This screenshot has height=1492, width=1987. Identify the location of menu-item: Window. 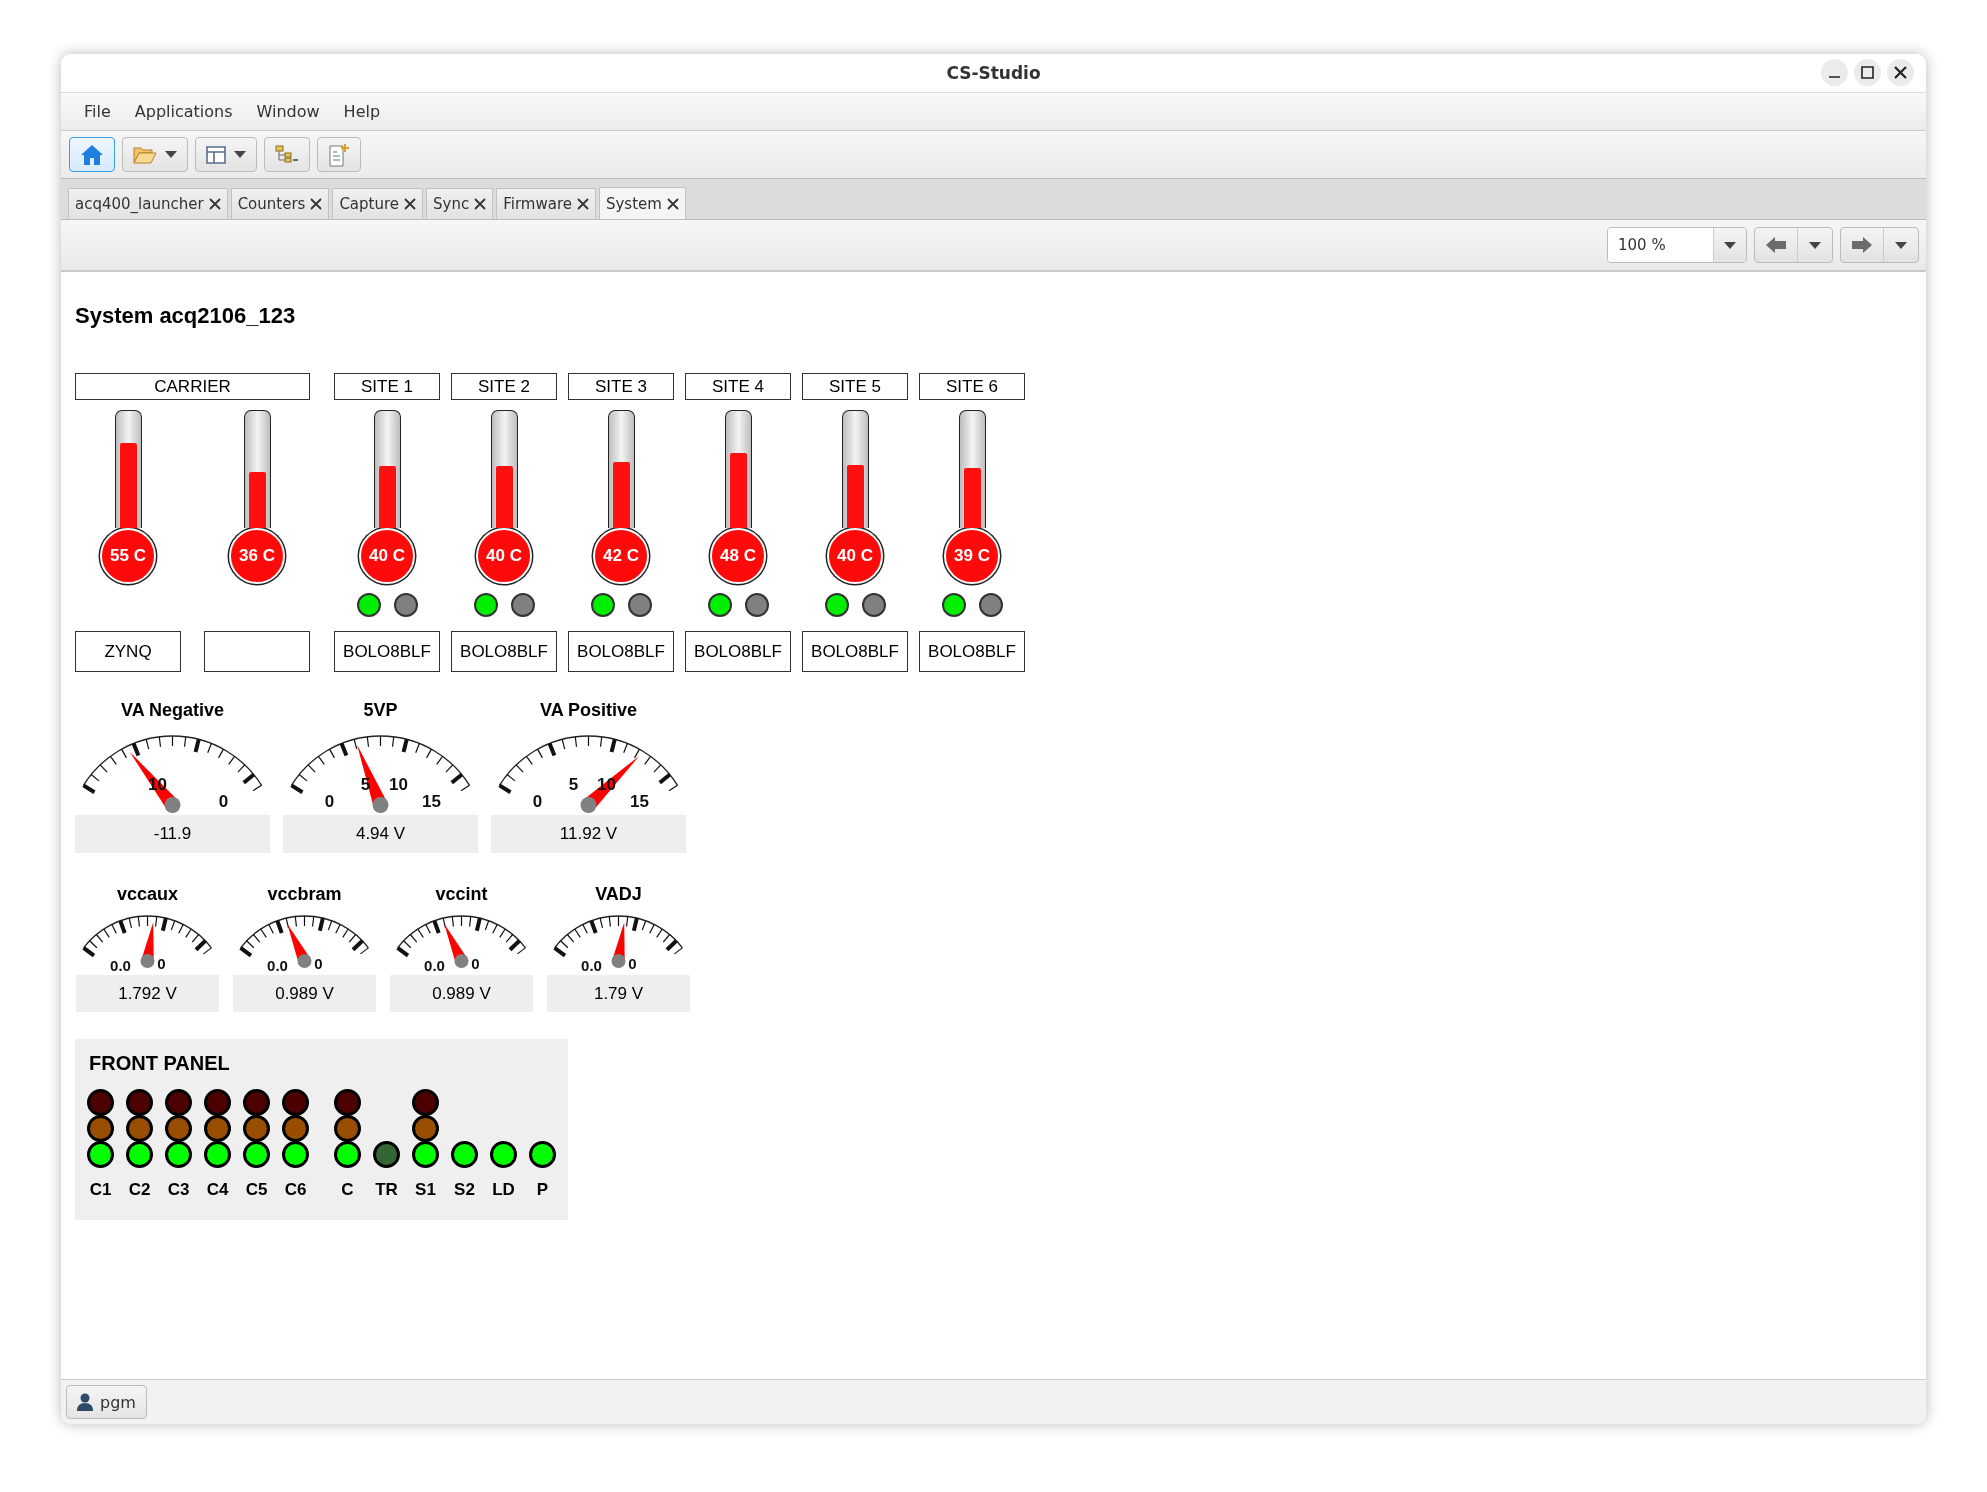
(288, 111).